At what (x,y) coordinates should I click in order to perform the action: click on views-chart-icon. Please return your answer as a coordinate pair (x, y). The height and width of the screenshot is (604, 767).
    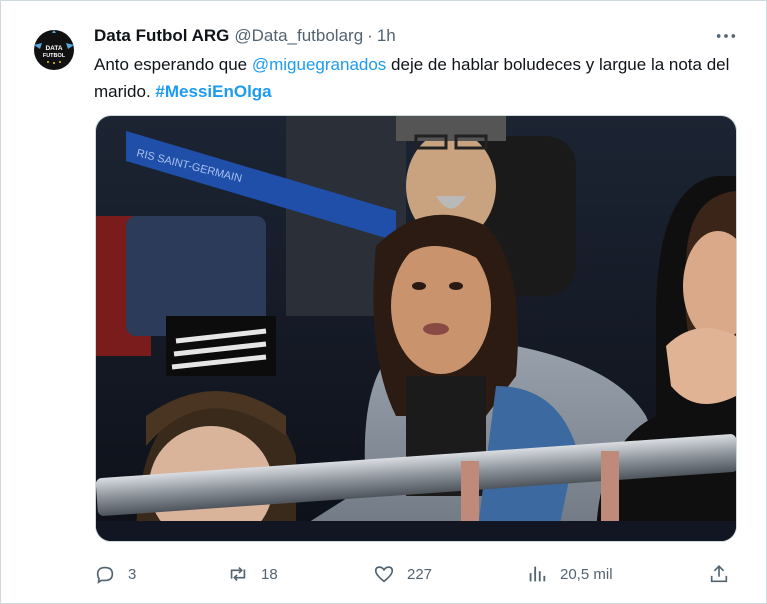
    Looking at the image, I should click on (537, 574).